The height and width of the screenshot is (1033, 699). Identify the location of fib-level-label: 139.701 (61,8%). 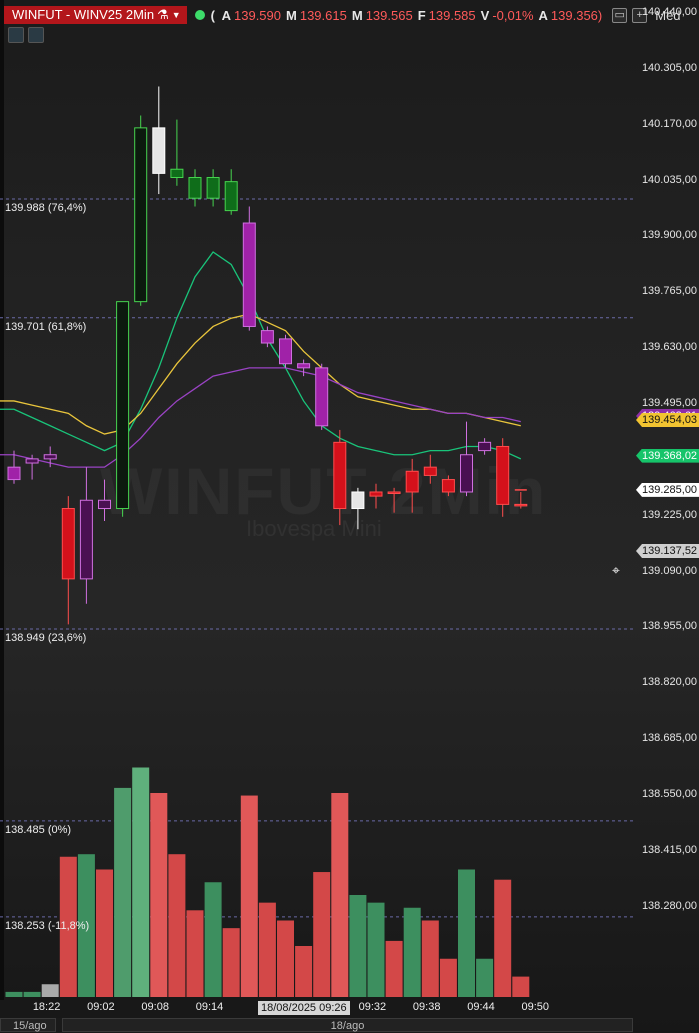
(46, 326).